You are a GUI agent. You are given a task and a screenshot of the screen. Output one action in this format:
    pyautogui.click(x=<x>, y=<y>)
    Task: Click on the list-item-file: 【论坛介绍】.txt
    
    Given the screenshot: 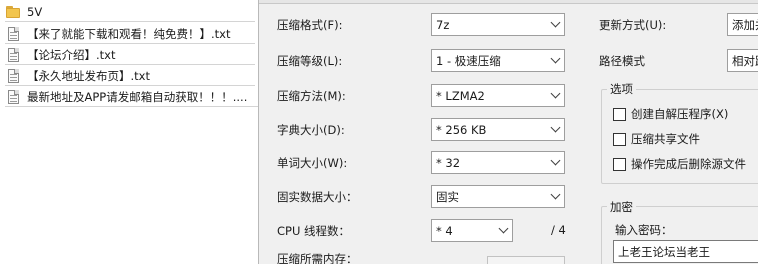 What is the action you would take?
    pyautogui.click(x=130, y=55)
    